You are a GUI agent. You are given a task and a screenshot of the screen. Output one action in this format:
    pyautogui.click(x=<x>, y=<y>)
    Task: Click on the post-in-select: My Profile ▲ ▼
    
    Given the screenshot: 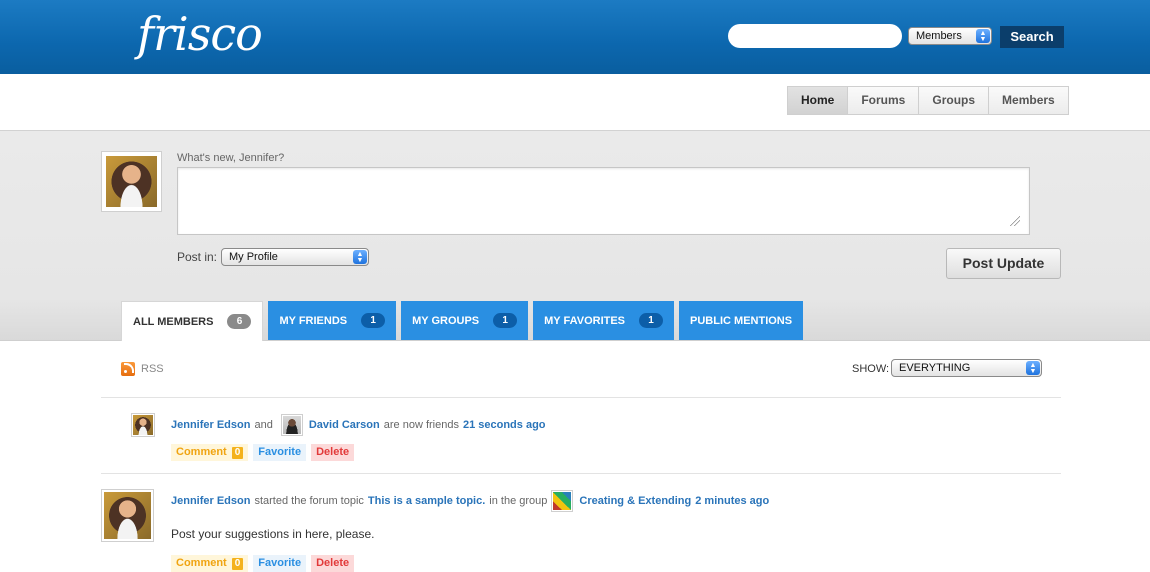 What is the action you would take?
    pyautogui.click(x=295, y=257)
    